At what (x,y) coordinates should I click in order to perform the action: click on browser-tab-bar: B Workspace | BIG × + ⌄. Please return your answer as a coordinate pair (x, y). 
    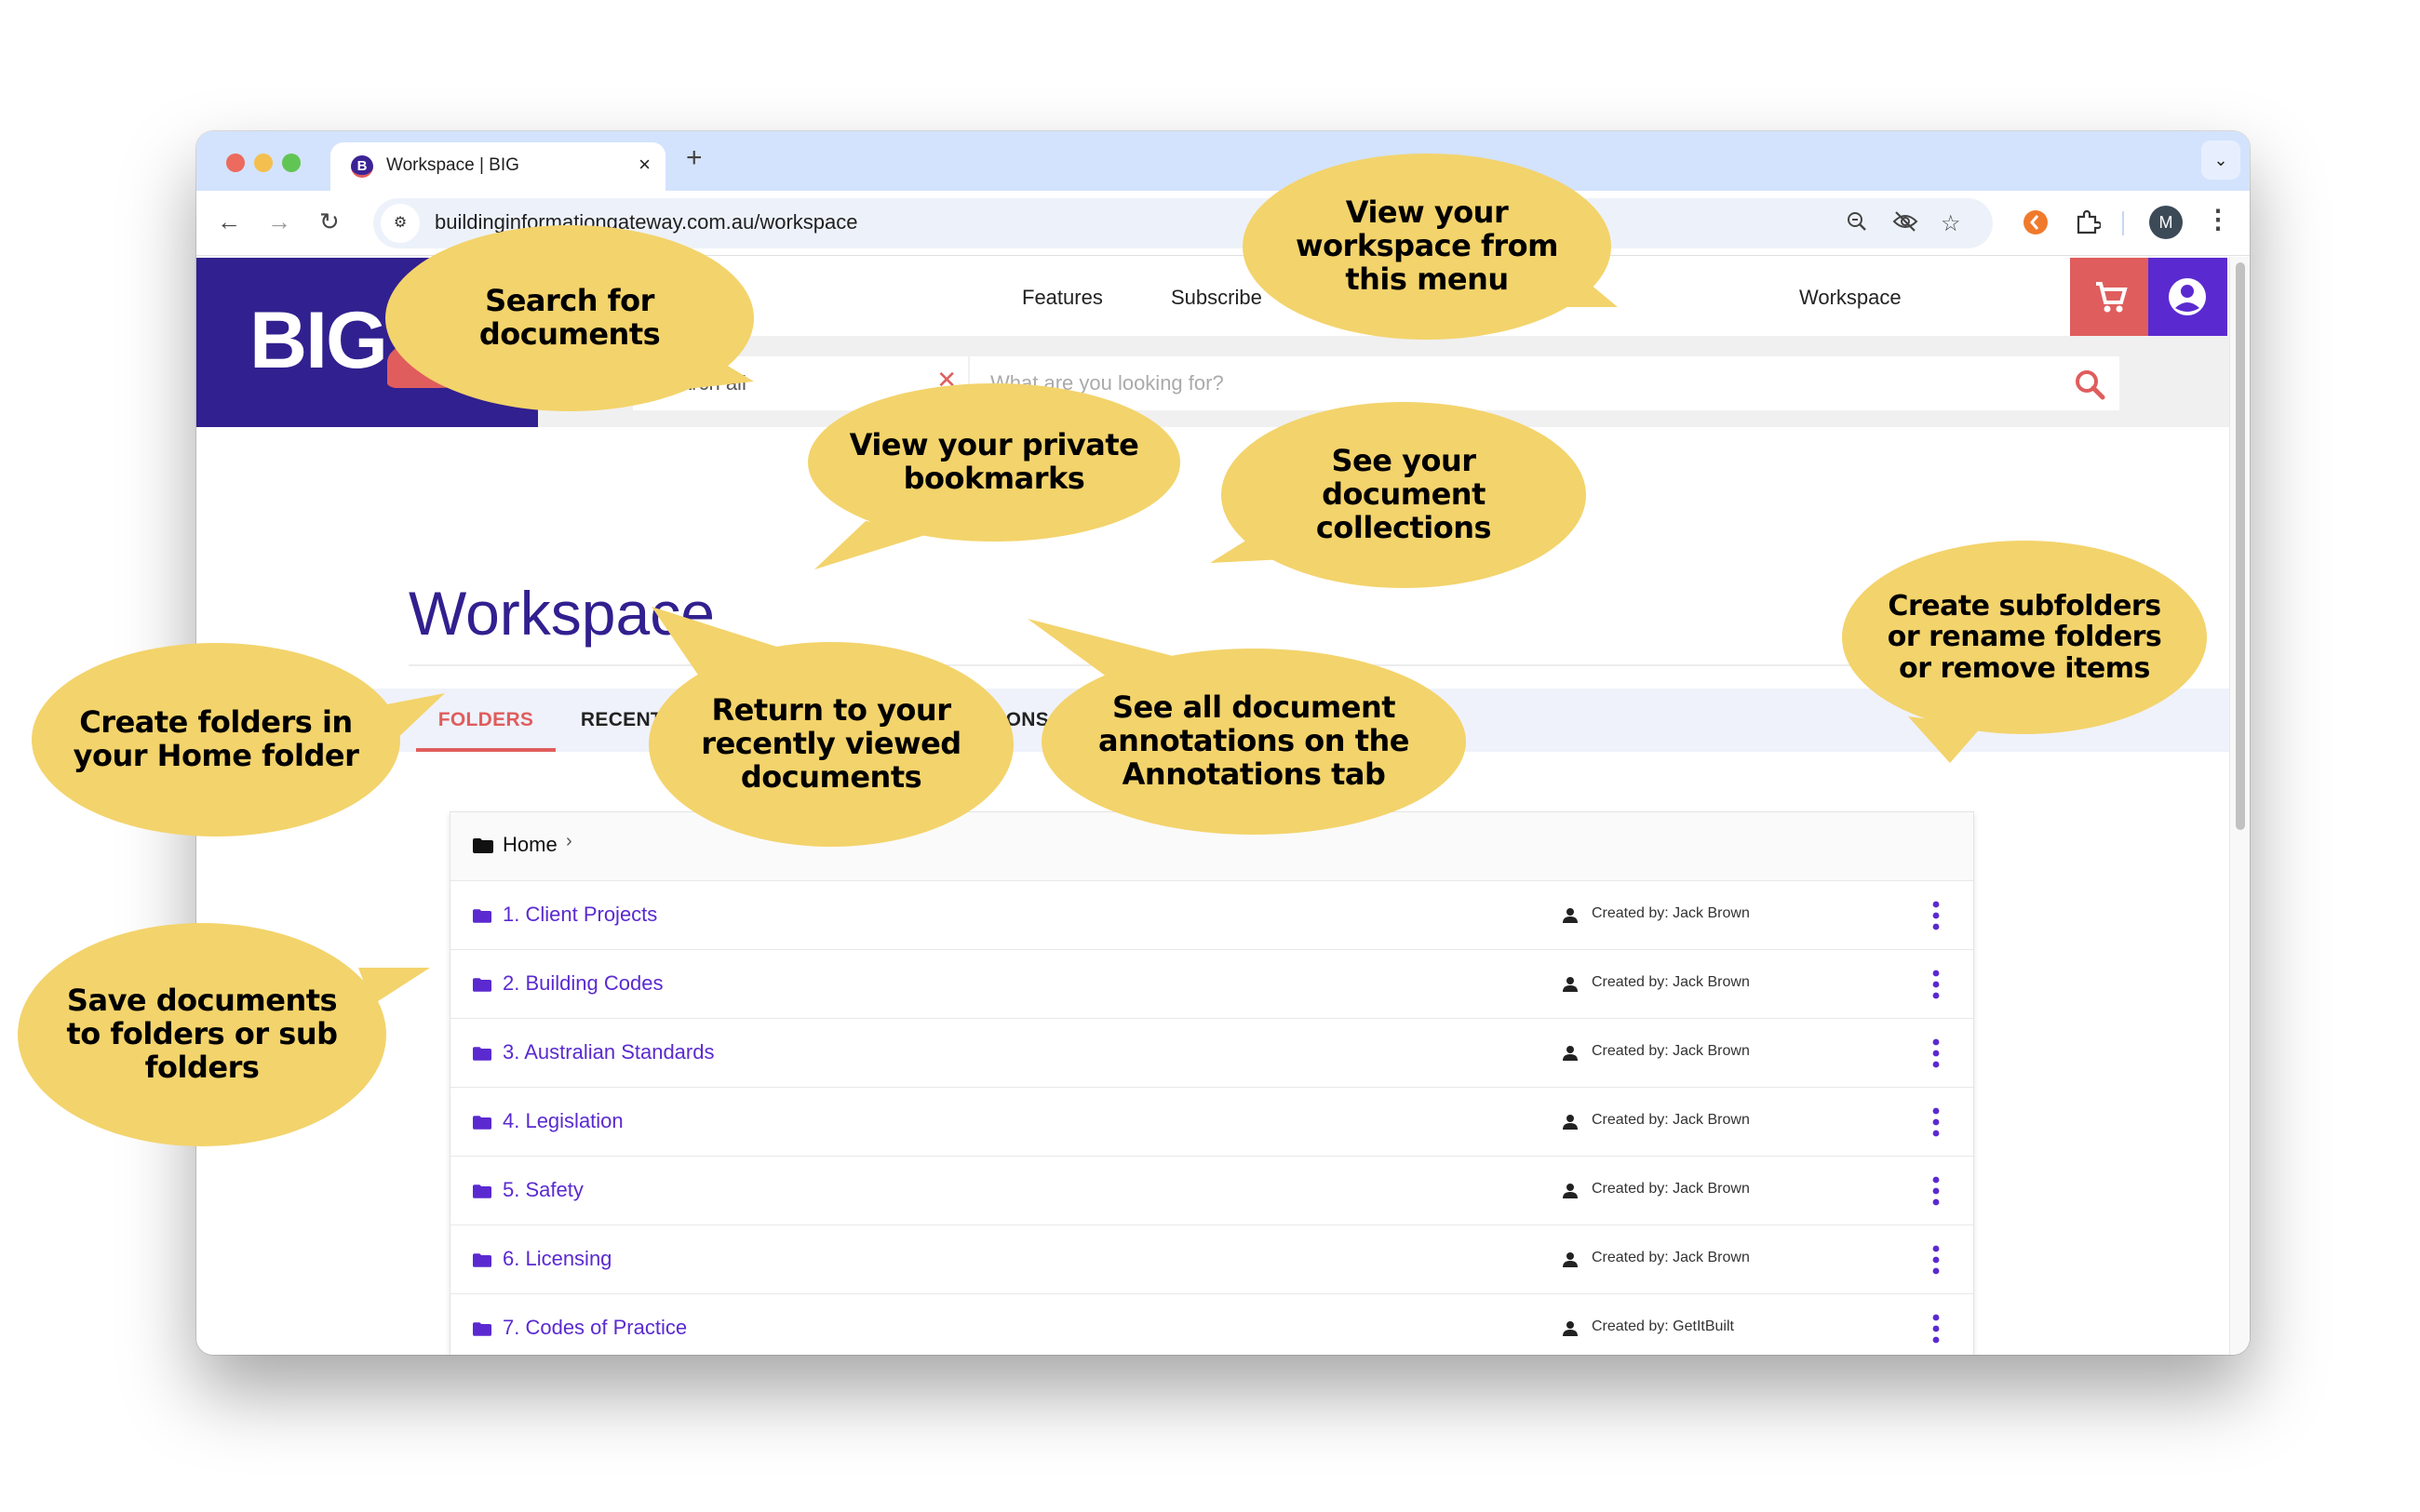
    Looking at the image, I should click on (1223, 161).